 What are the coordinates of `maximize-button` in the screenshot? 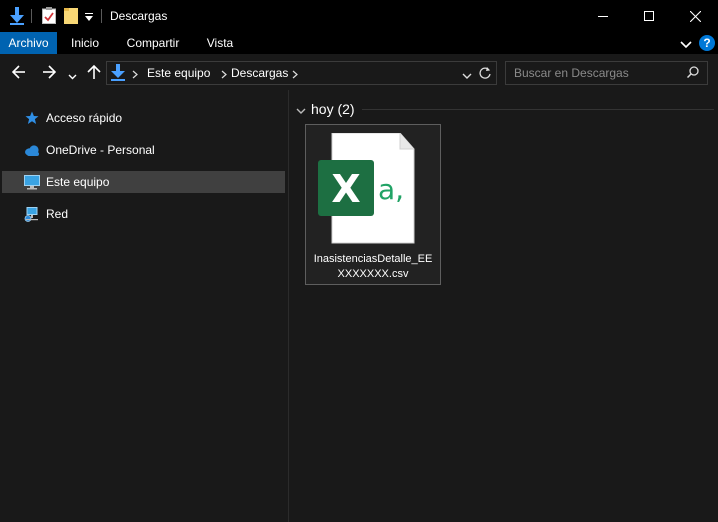 It's located at (649, 16).